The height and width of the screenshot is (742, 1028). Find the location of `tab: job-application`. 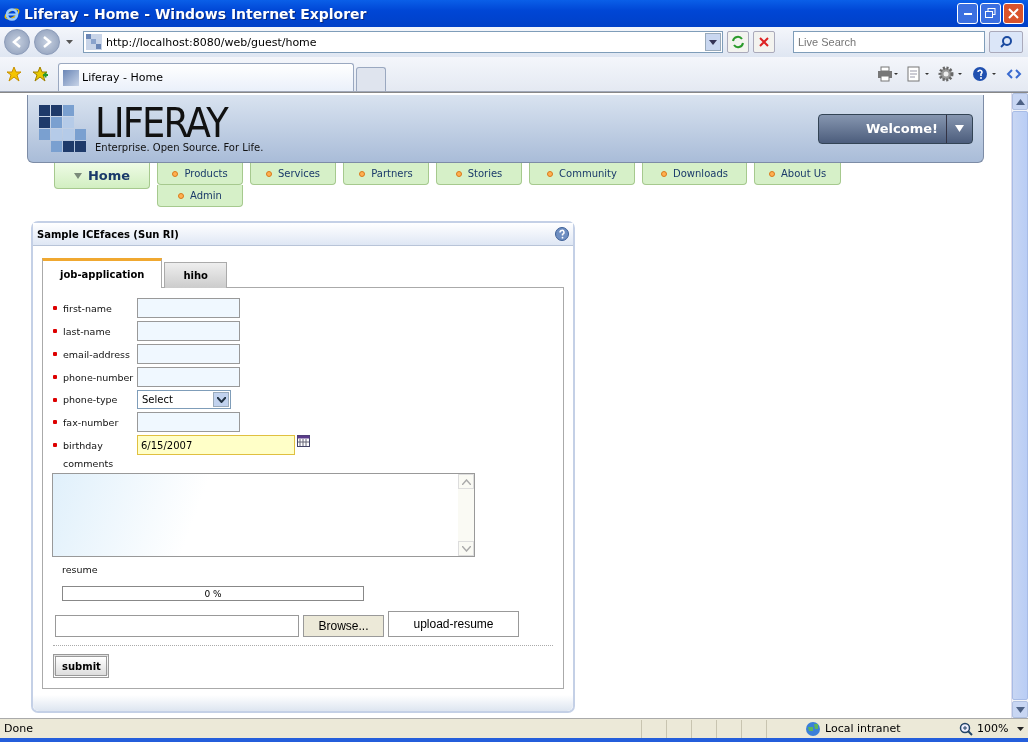

tab: job-application is located at coordinates (102, 273).